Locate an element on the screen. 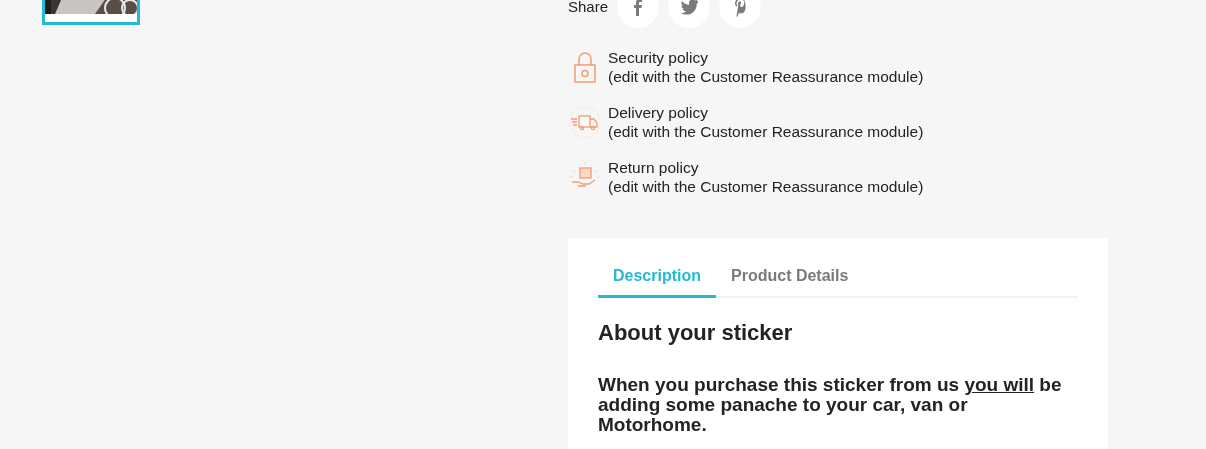  policy-title: Security policy is located at coordinates (658, 57).